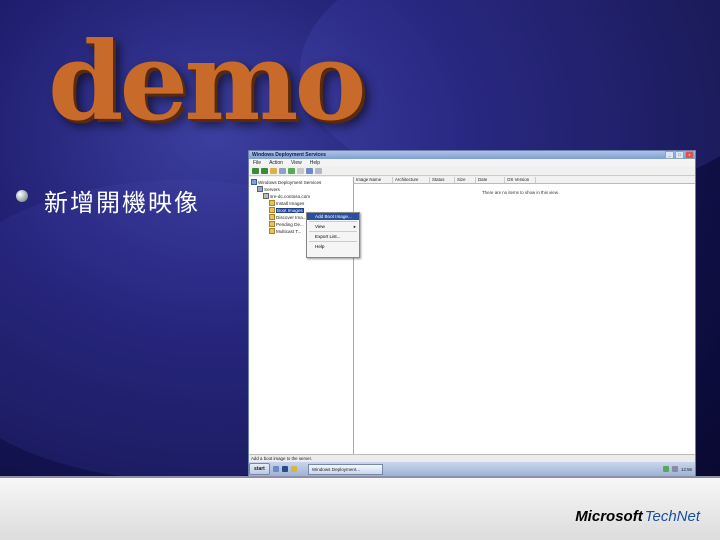 This screenshot has height=540, width=720. Describe the element at coordinates (259, 469) in the screenshot. I see `start-button: start` at that location.